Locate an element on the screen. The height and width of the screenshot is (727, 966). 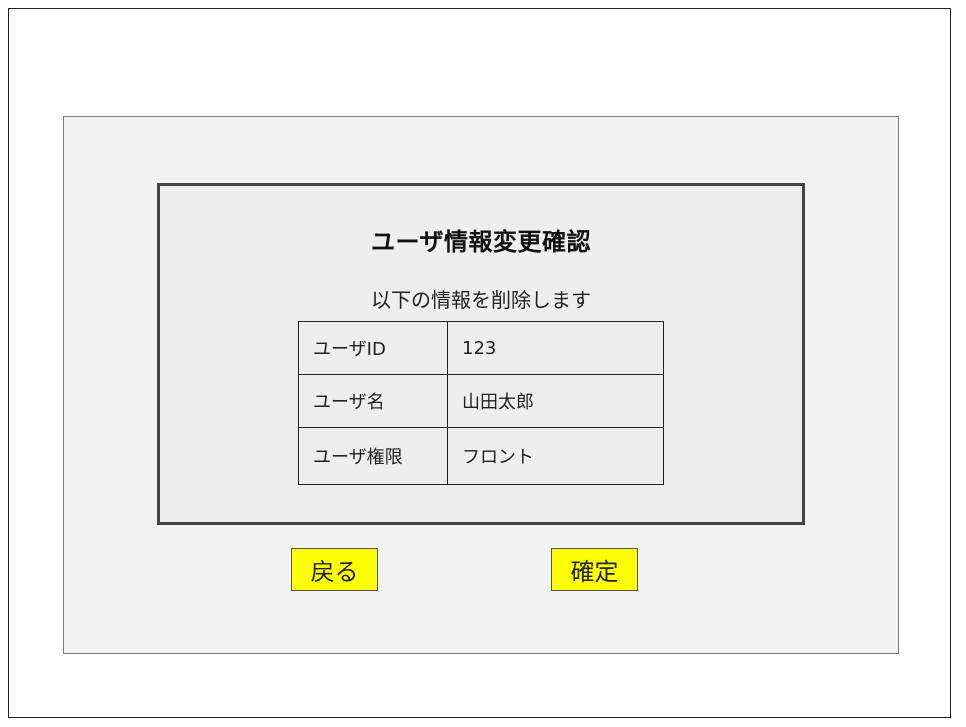
user-id-value: 123 is located at coordinates (555, 348).